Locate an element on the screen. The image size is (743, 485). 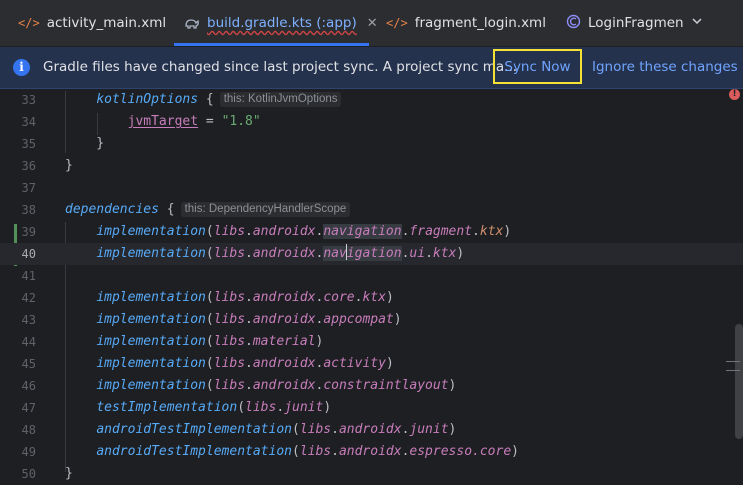
code-line: 34 jvmTarget = "1.8" is located at coordinates (371, 122).